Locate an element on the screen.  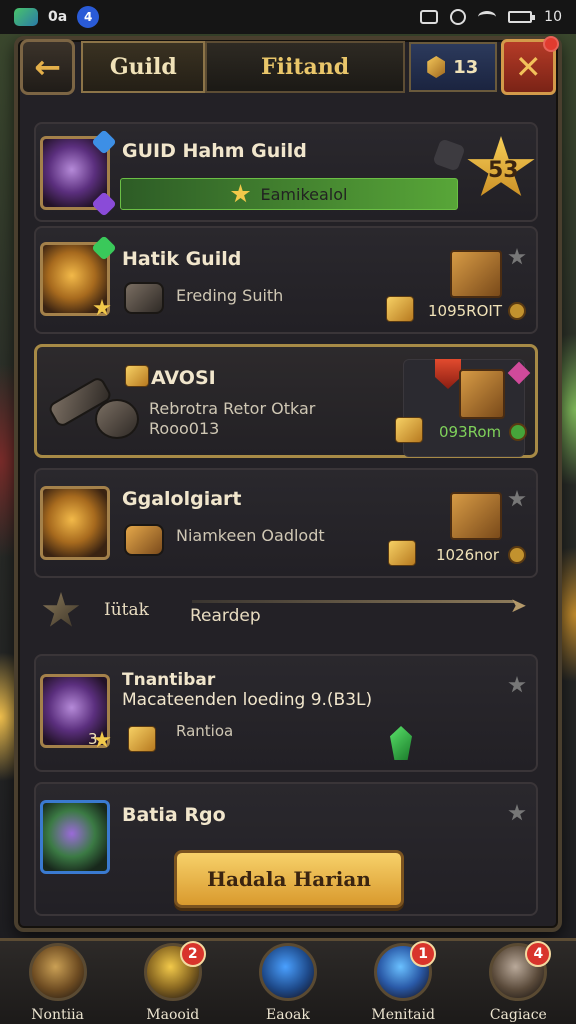
guild-card-4: Ggalolgiart Niamkeen Oadlodt 1026nor is located at coordinates (286, 523).